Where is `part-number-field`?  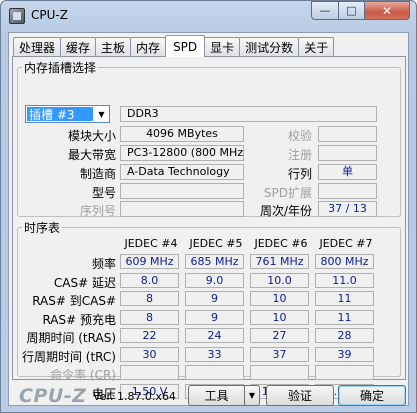 part-number-field is located at coordinates (182, 191).